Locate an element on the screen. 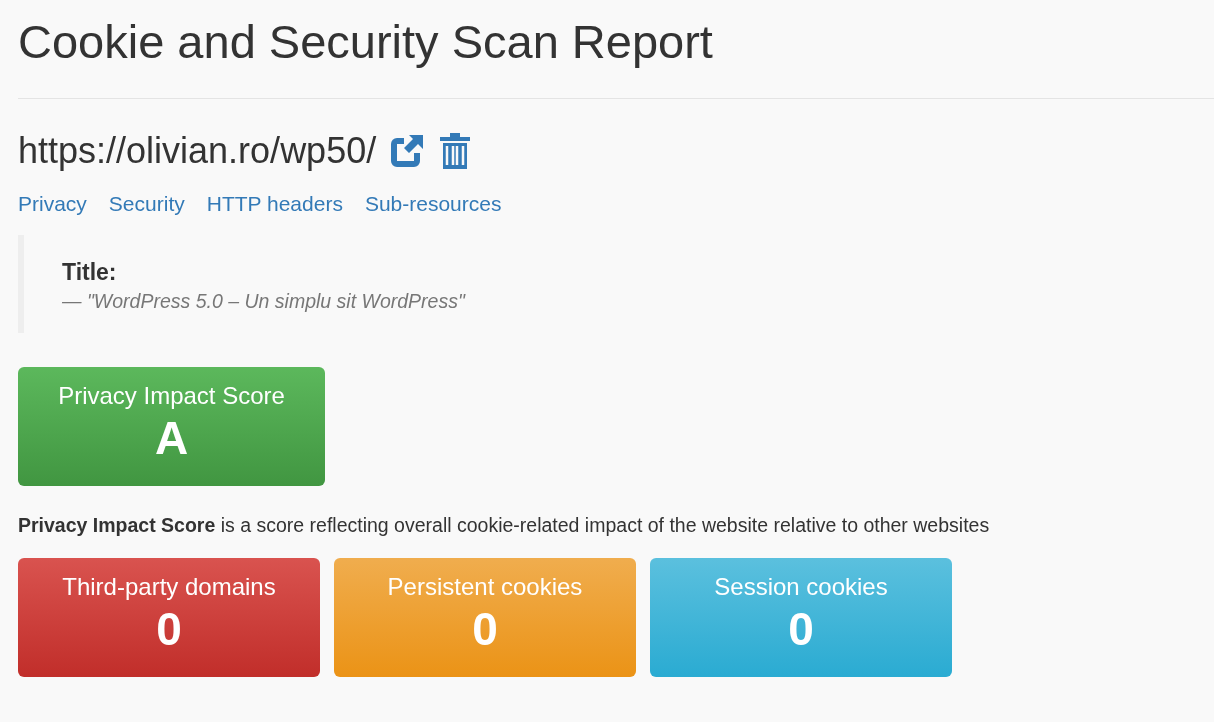 The image size is (1214, 722). score-value: A is located at coordinates (171, 438).